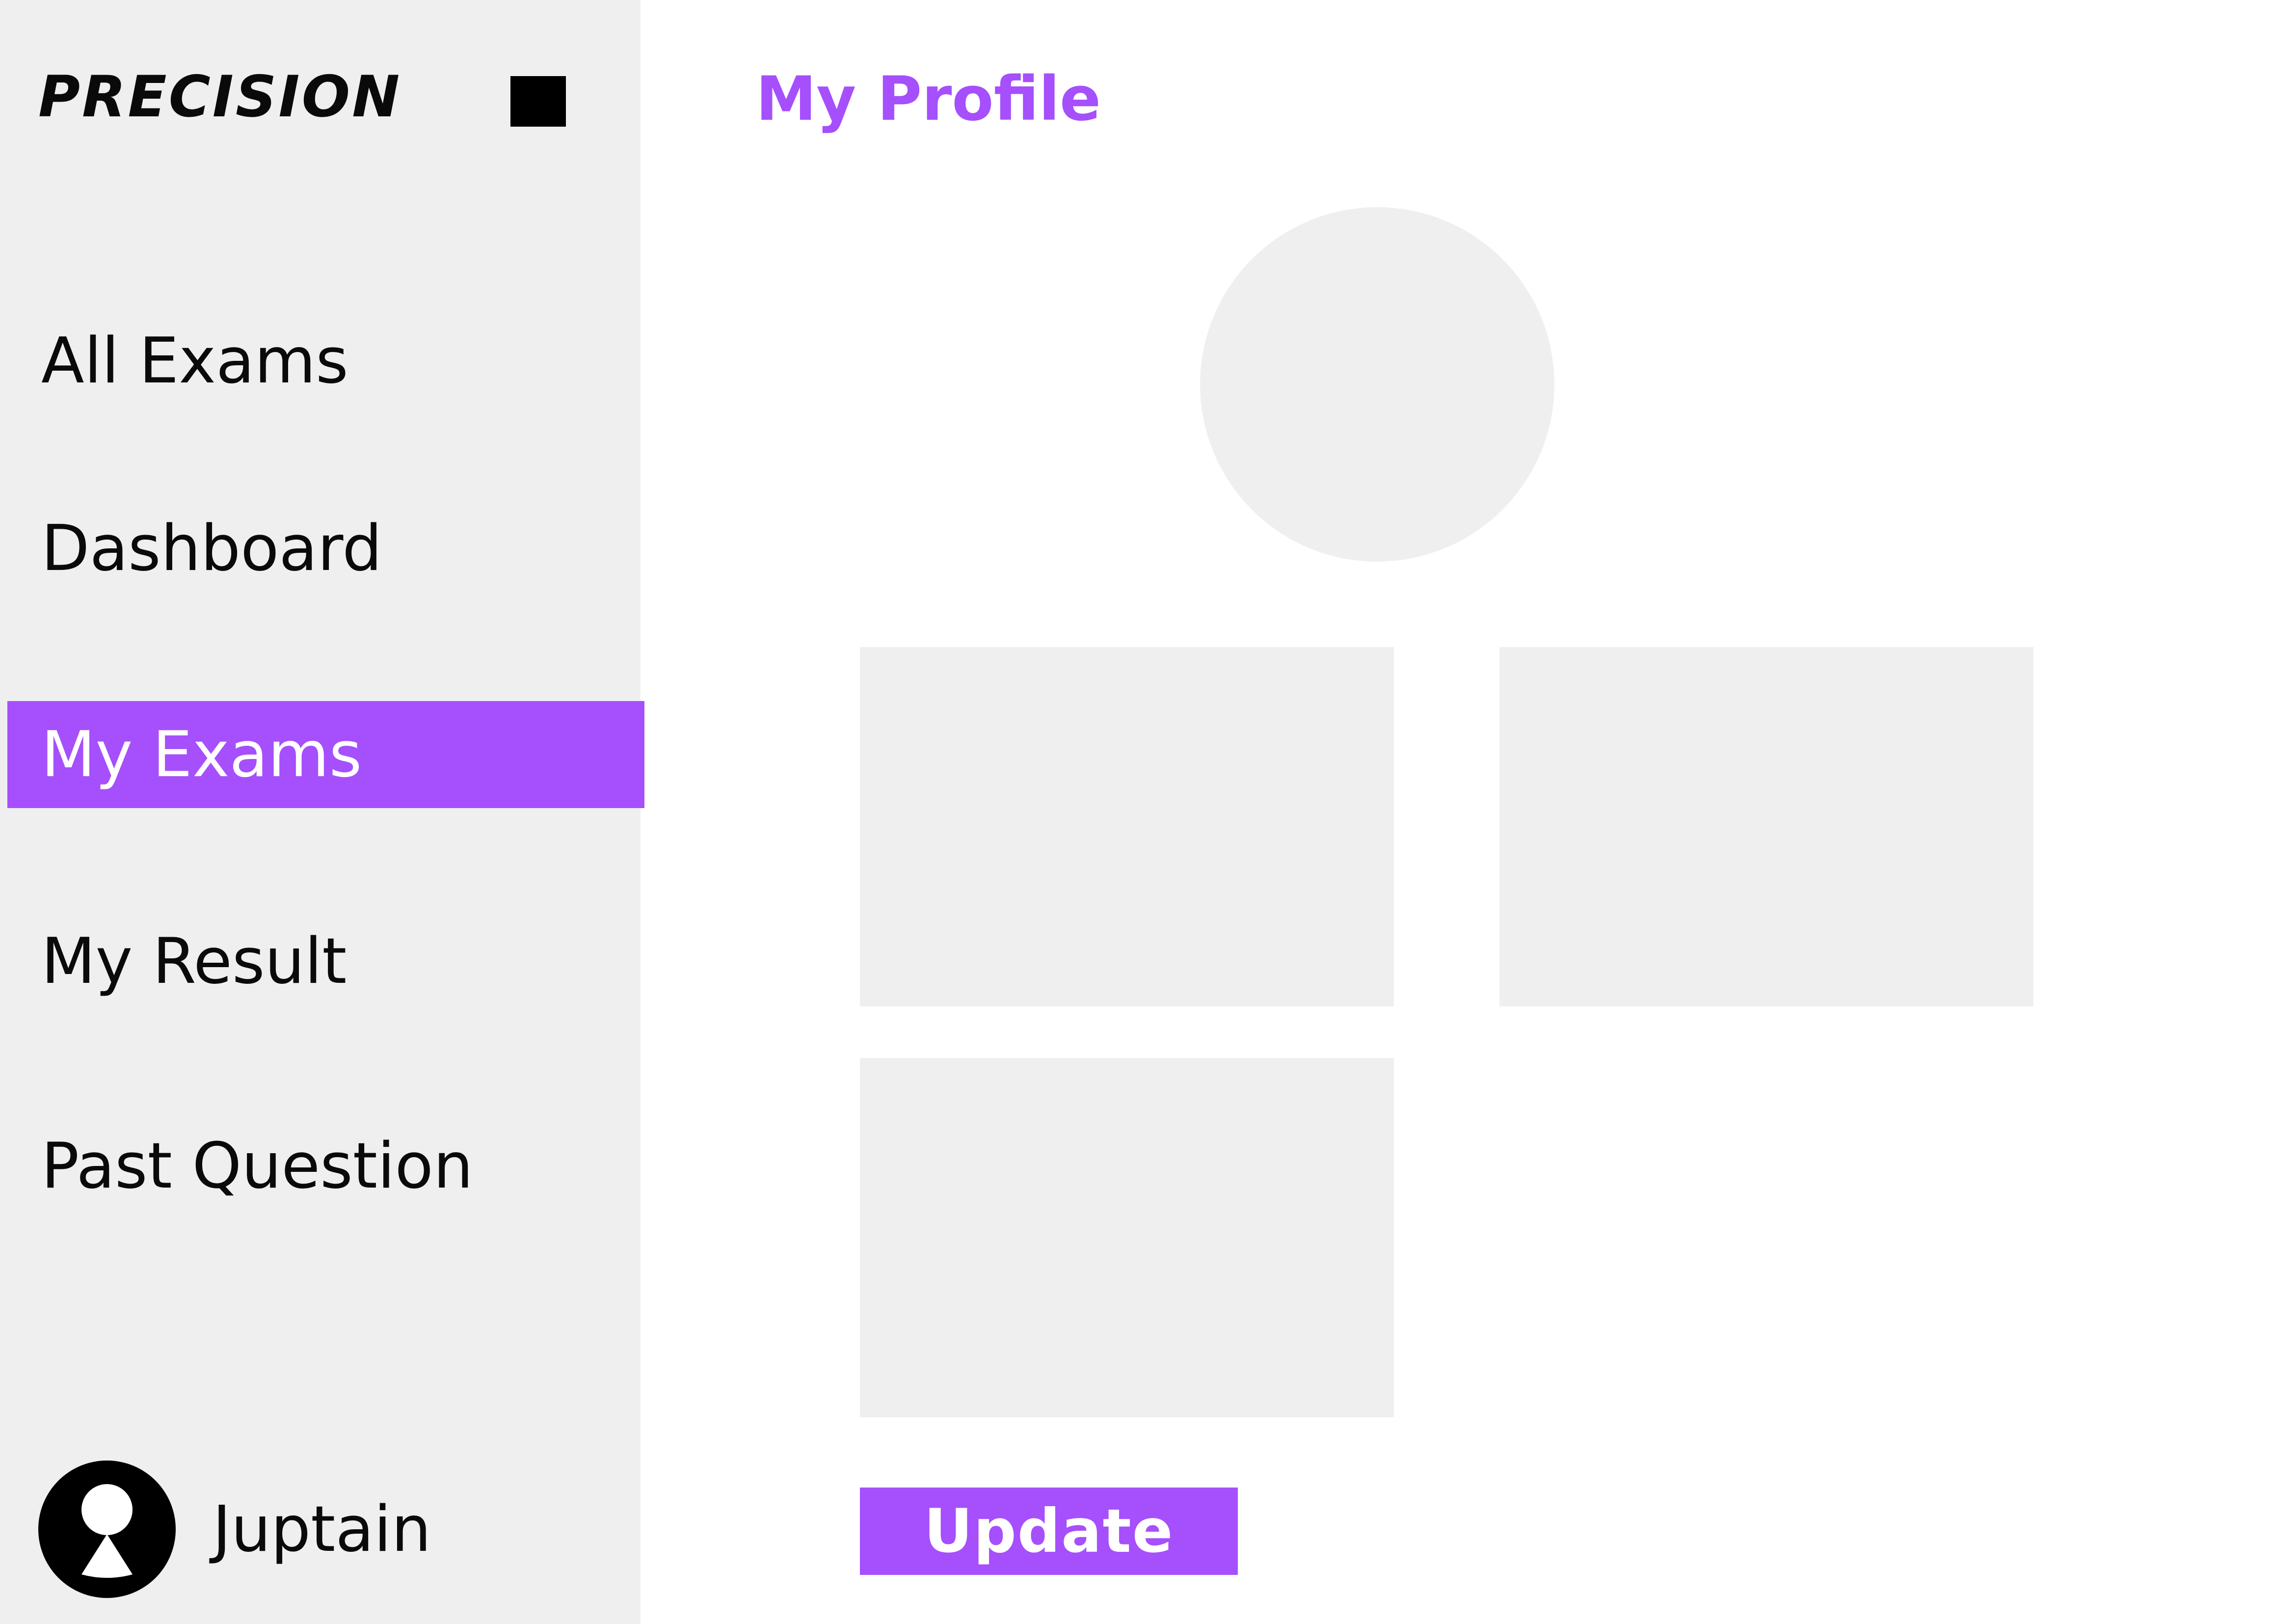  Describe the element at coordinates (257, 1166) in the screenshot. I see `sidebar-item-label: Past Question` at that location.